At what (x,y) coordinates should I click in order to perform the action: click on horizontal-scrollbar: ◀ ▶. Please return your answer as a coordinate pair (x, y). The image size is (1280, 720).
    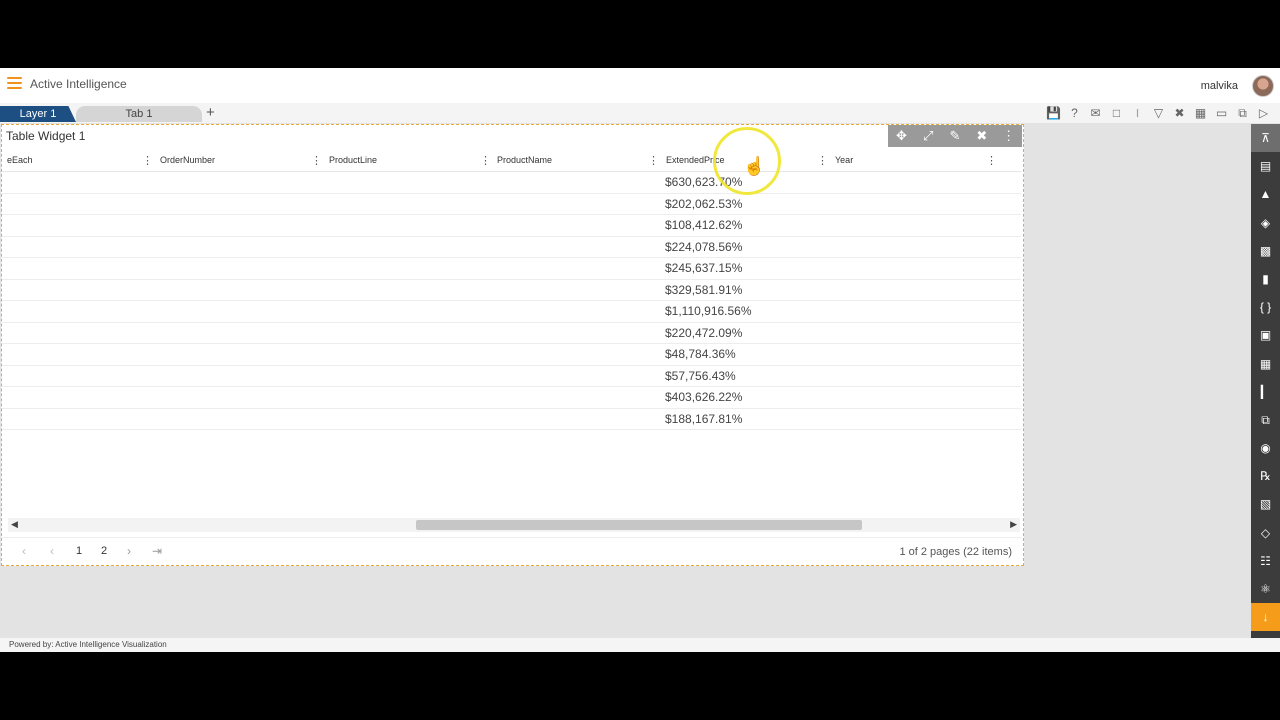
    Looking at the image, I should click on (514, 525).